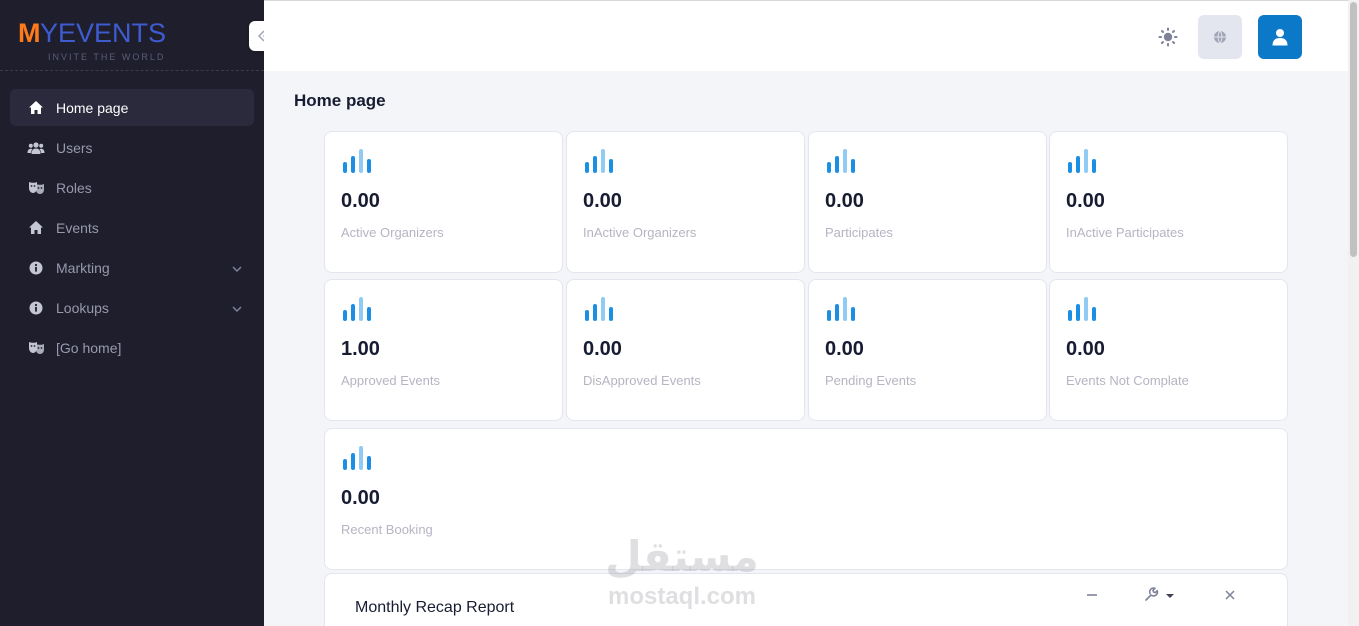 Image resolution: width=1359 pixels, height=626 pixels. Describe the element at coordinates (443, 350) in the screenshot. I see `stat-card: 1.00 Approved Events` at that location.